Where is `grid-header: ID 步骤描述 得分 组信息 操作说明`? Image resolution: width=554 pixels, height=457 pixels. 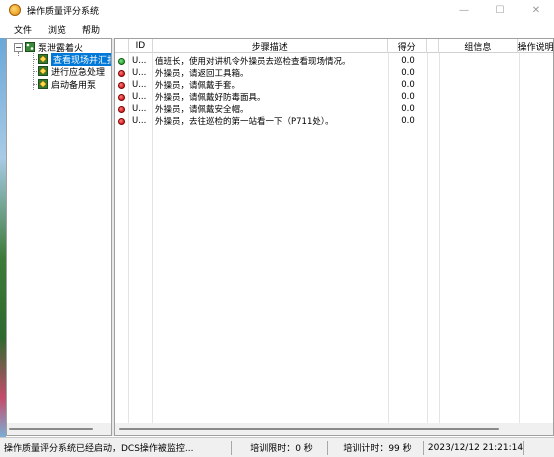
grid-header: ID 步骤描述 得分 组信息 操作说明 is located at coordinates (334, 46).